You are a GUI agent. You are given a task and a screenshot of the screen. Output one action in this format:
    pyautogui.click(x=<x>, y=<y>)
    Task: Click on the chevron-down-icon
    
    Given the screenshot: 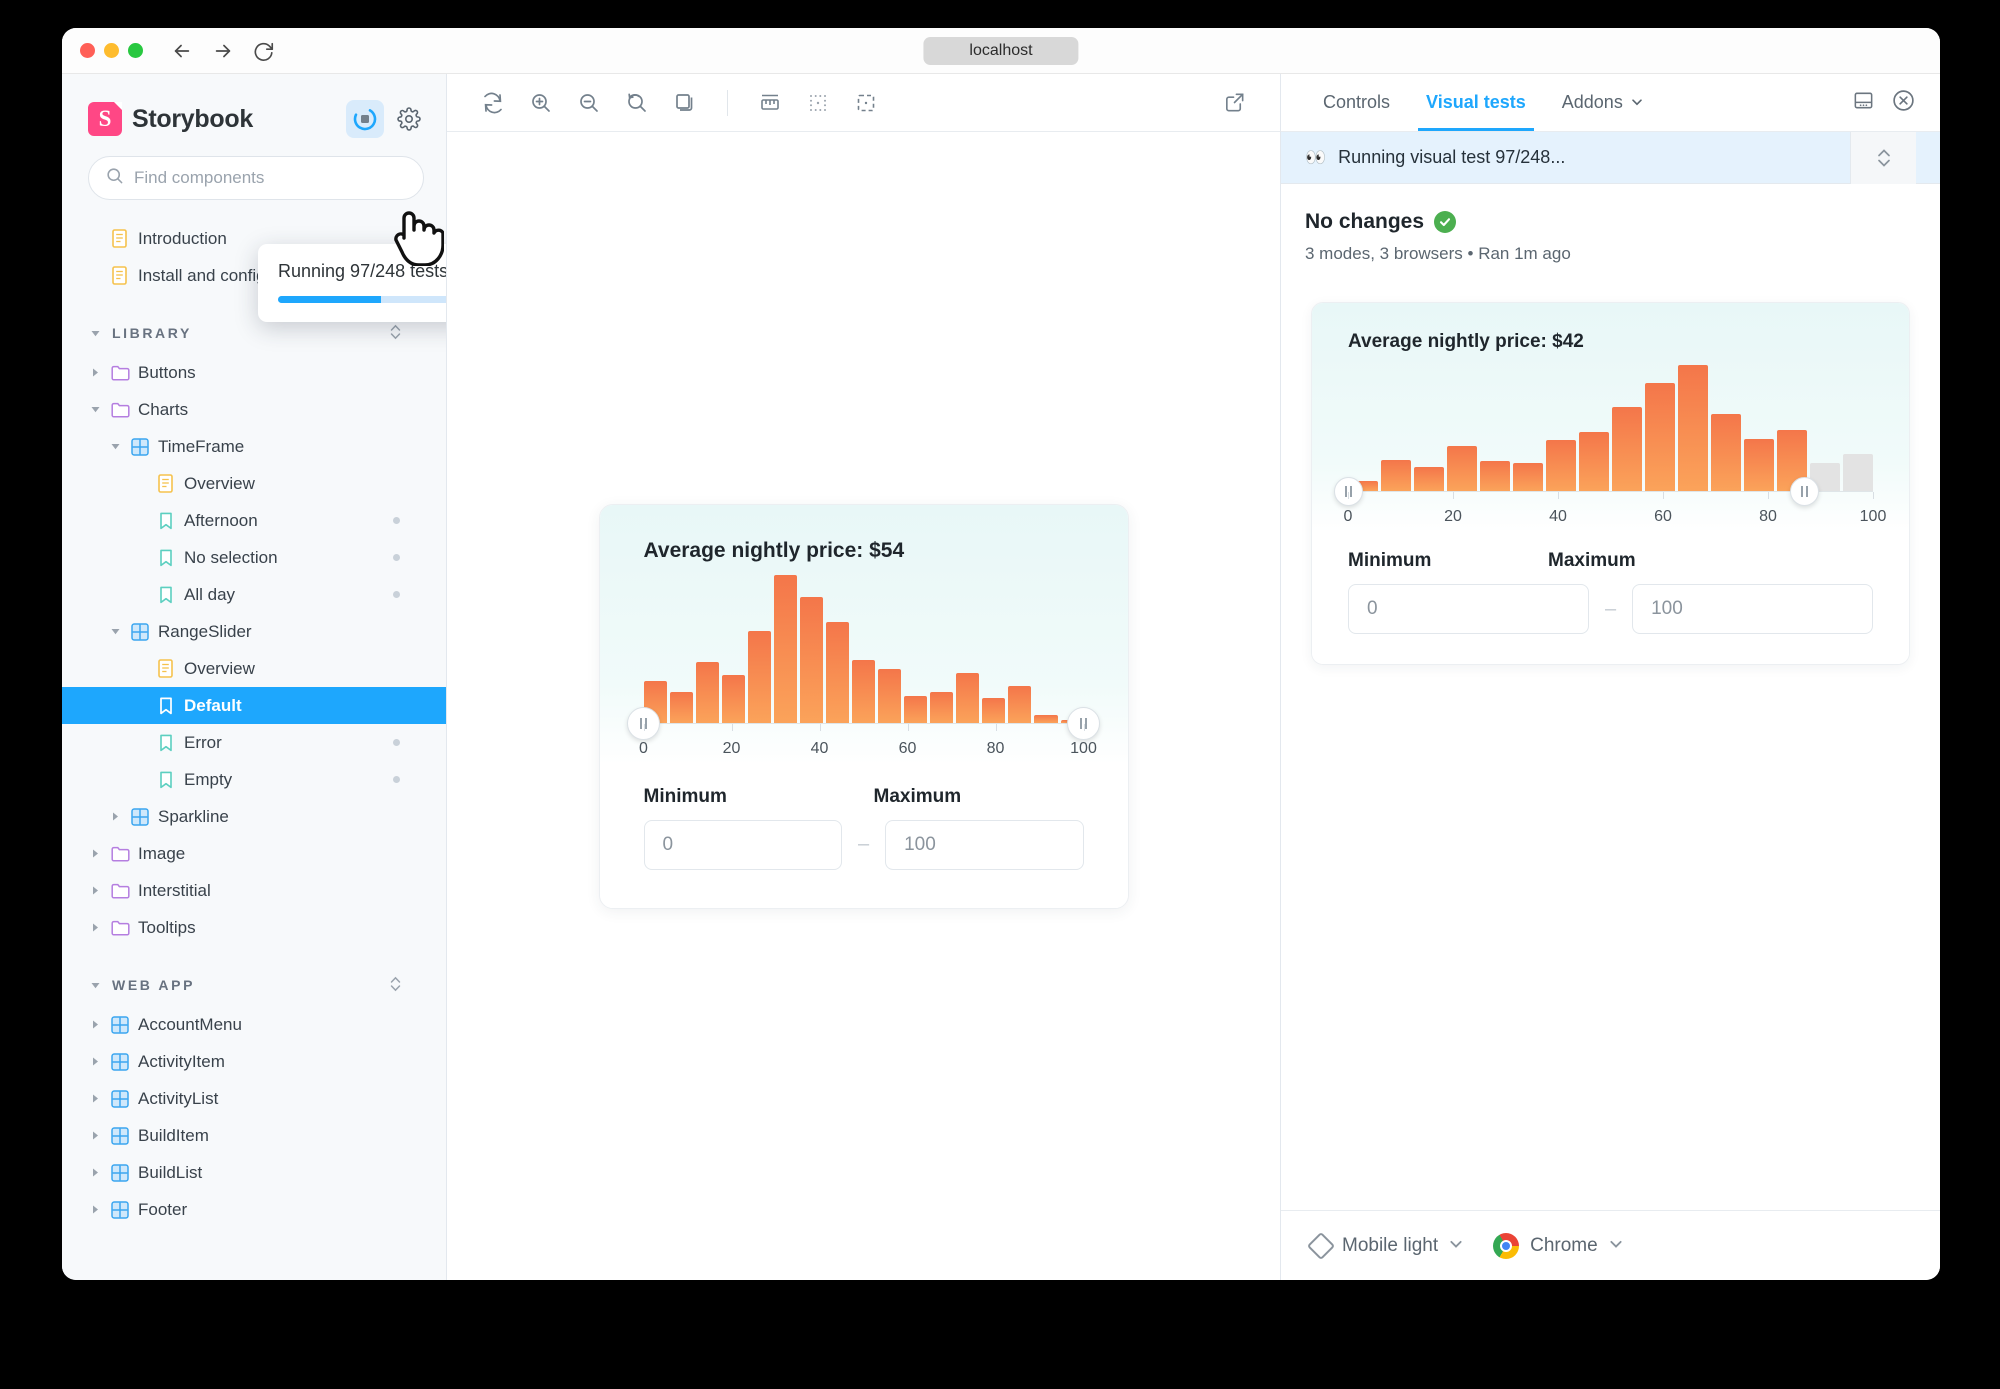 What is the action you would take?
    pyautogui.click(x=1637, y=102)
    